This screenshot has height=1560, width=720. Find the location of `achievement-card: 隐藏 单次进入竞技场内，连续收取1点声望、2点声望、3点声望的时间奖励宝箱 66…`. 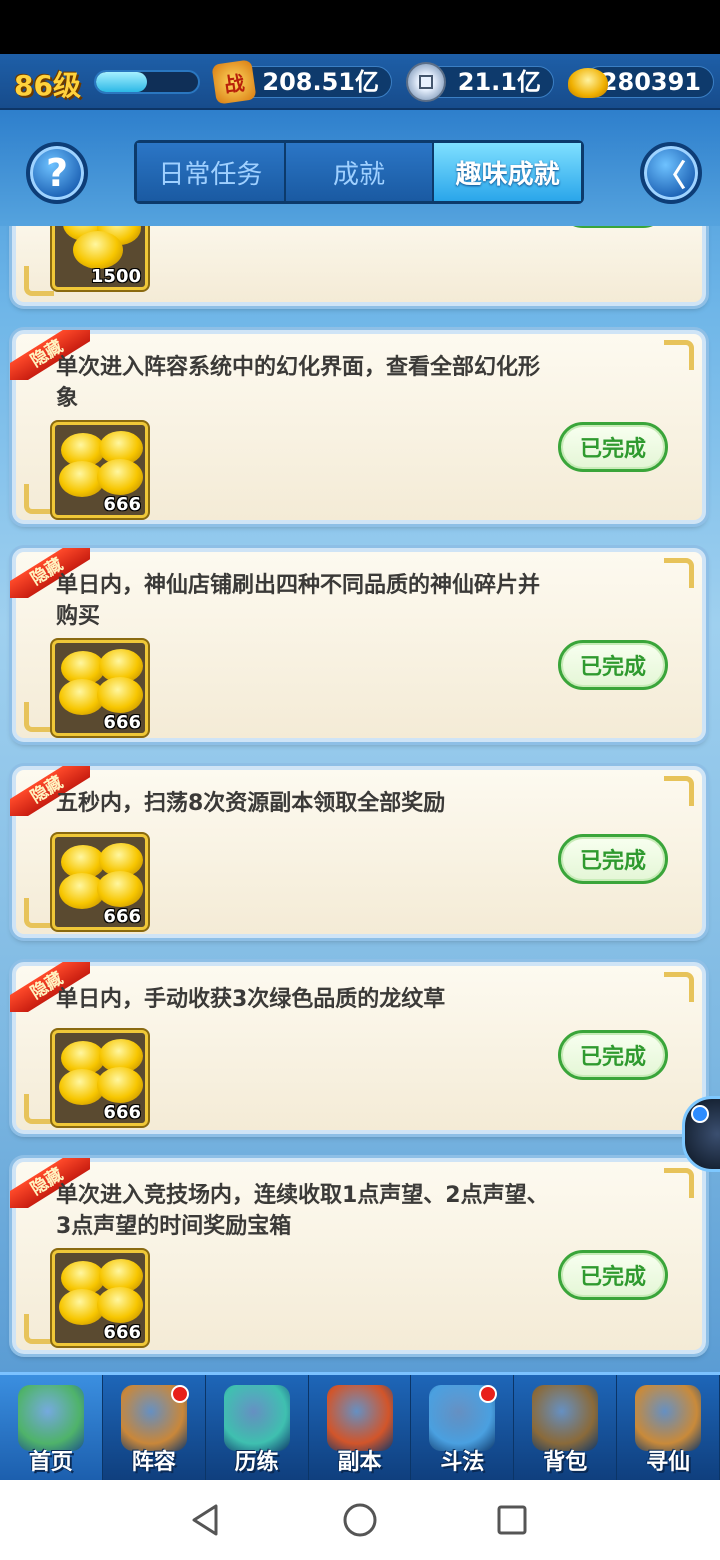

achievement-card: 隐藏 单次进入竞技场内，连续收取1点声望、2点声望、3点声望的时间奖励宝箱 66… is located at coordinates (358, 1256).